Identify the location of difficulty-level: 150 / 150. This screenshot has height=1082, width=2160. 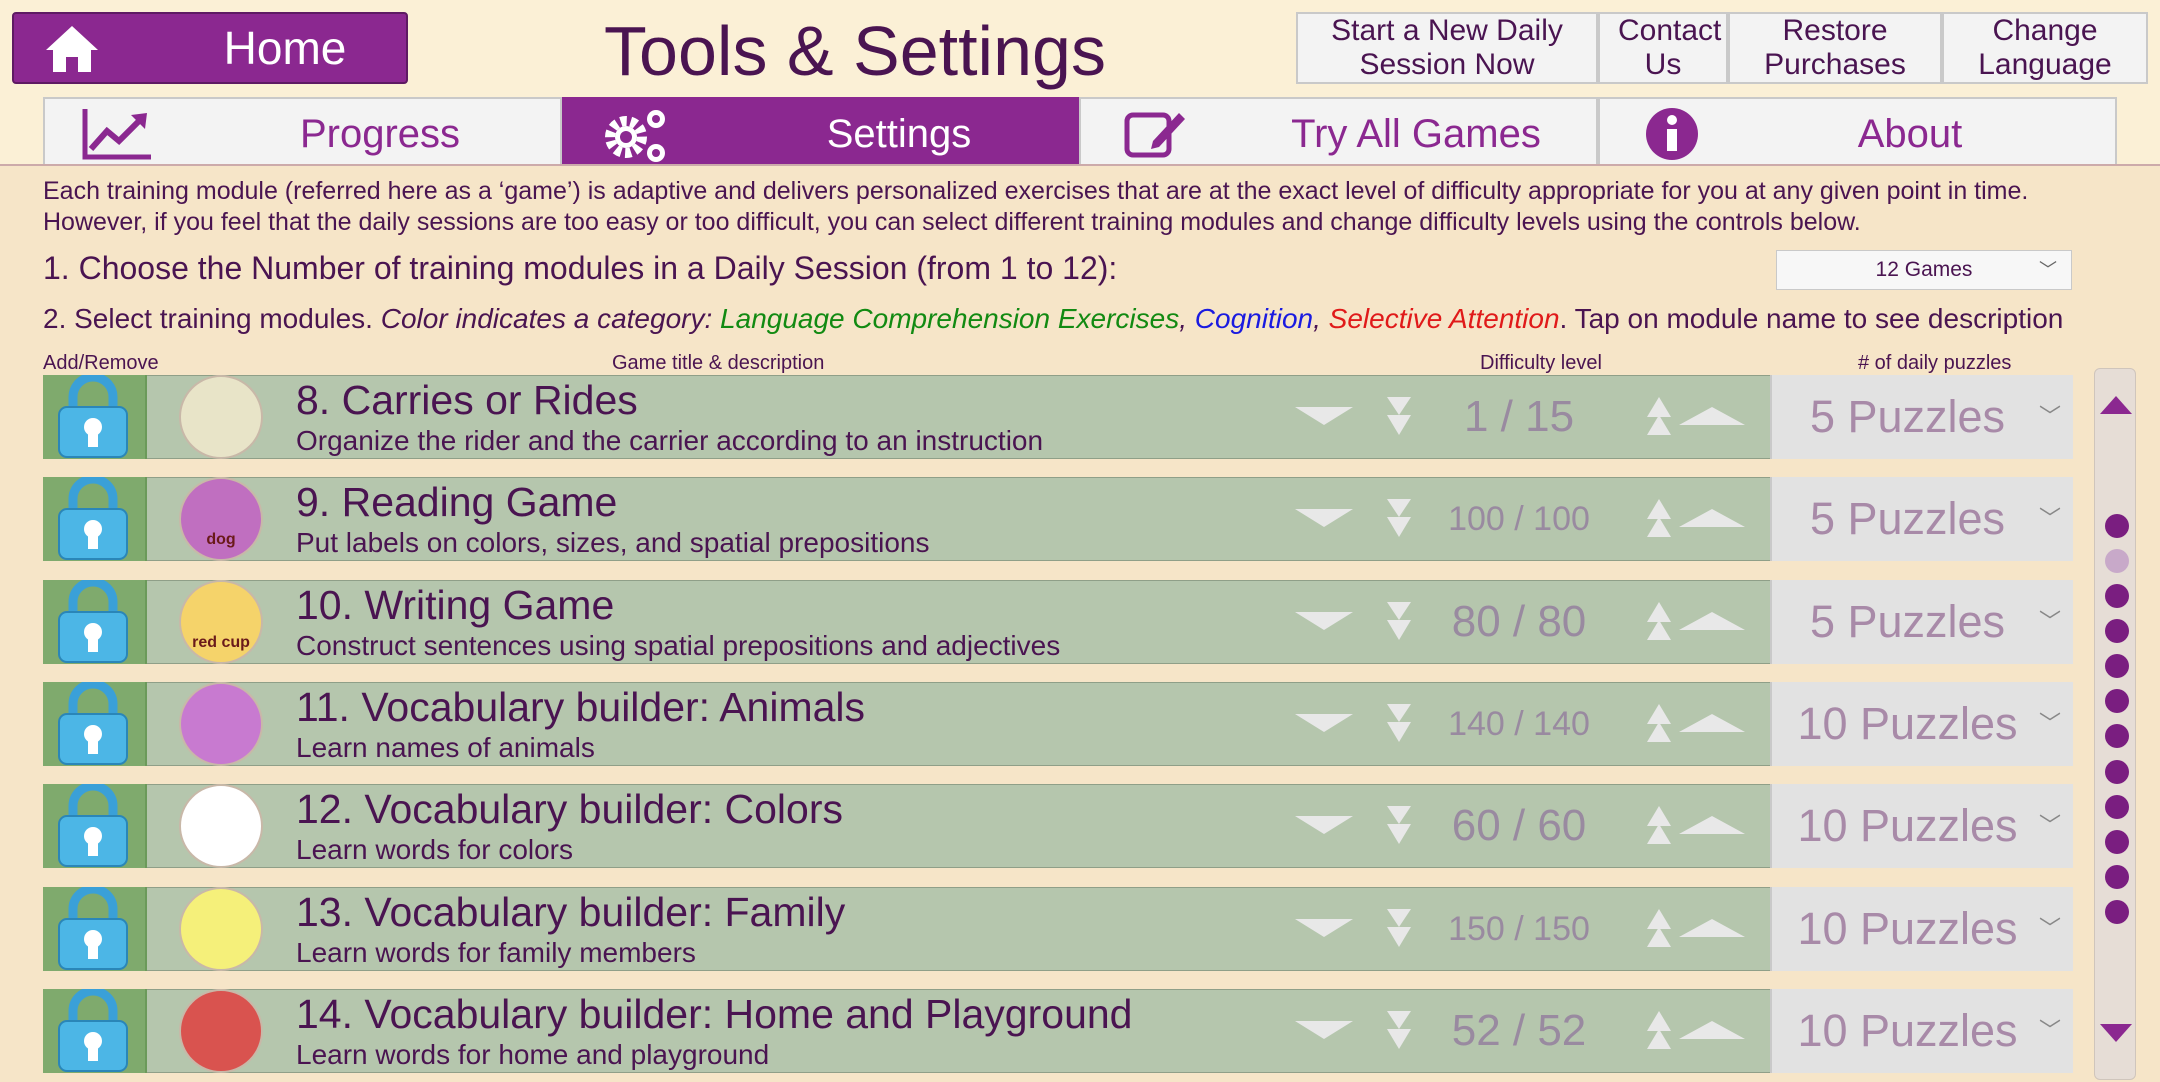
(1519, 929).